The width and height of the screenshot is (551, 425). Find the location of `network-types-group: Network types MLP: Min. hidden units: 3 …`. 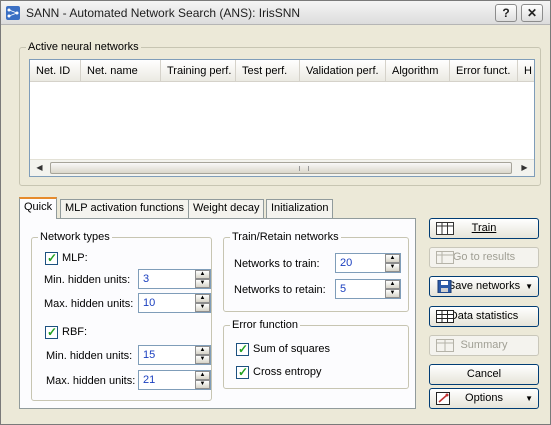

network-types-group: Network types MLP: Min. hidden units: 3 … is located at coordinates (121, 316).